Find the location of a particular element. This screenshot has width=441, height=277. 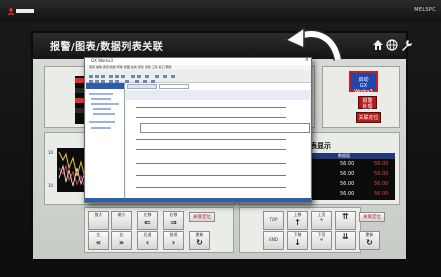

arrow-right-icon: ⇒ is located at coordinates (173, 222).